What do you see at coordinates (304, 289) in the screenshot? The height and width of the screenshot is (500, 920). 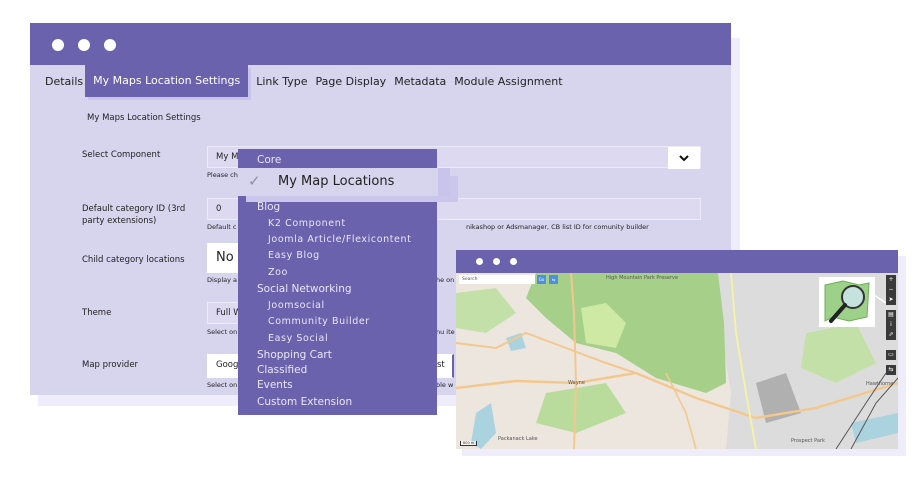 I see `dropdown-group-social: Social Networking` at bounding box center [304, 289].